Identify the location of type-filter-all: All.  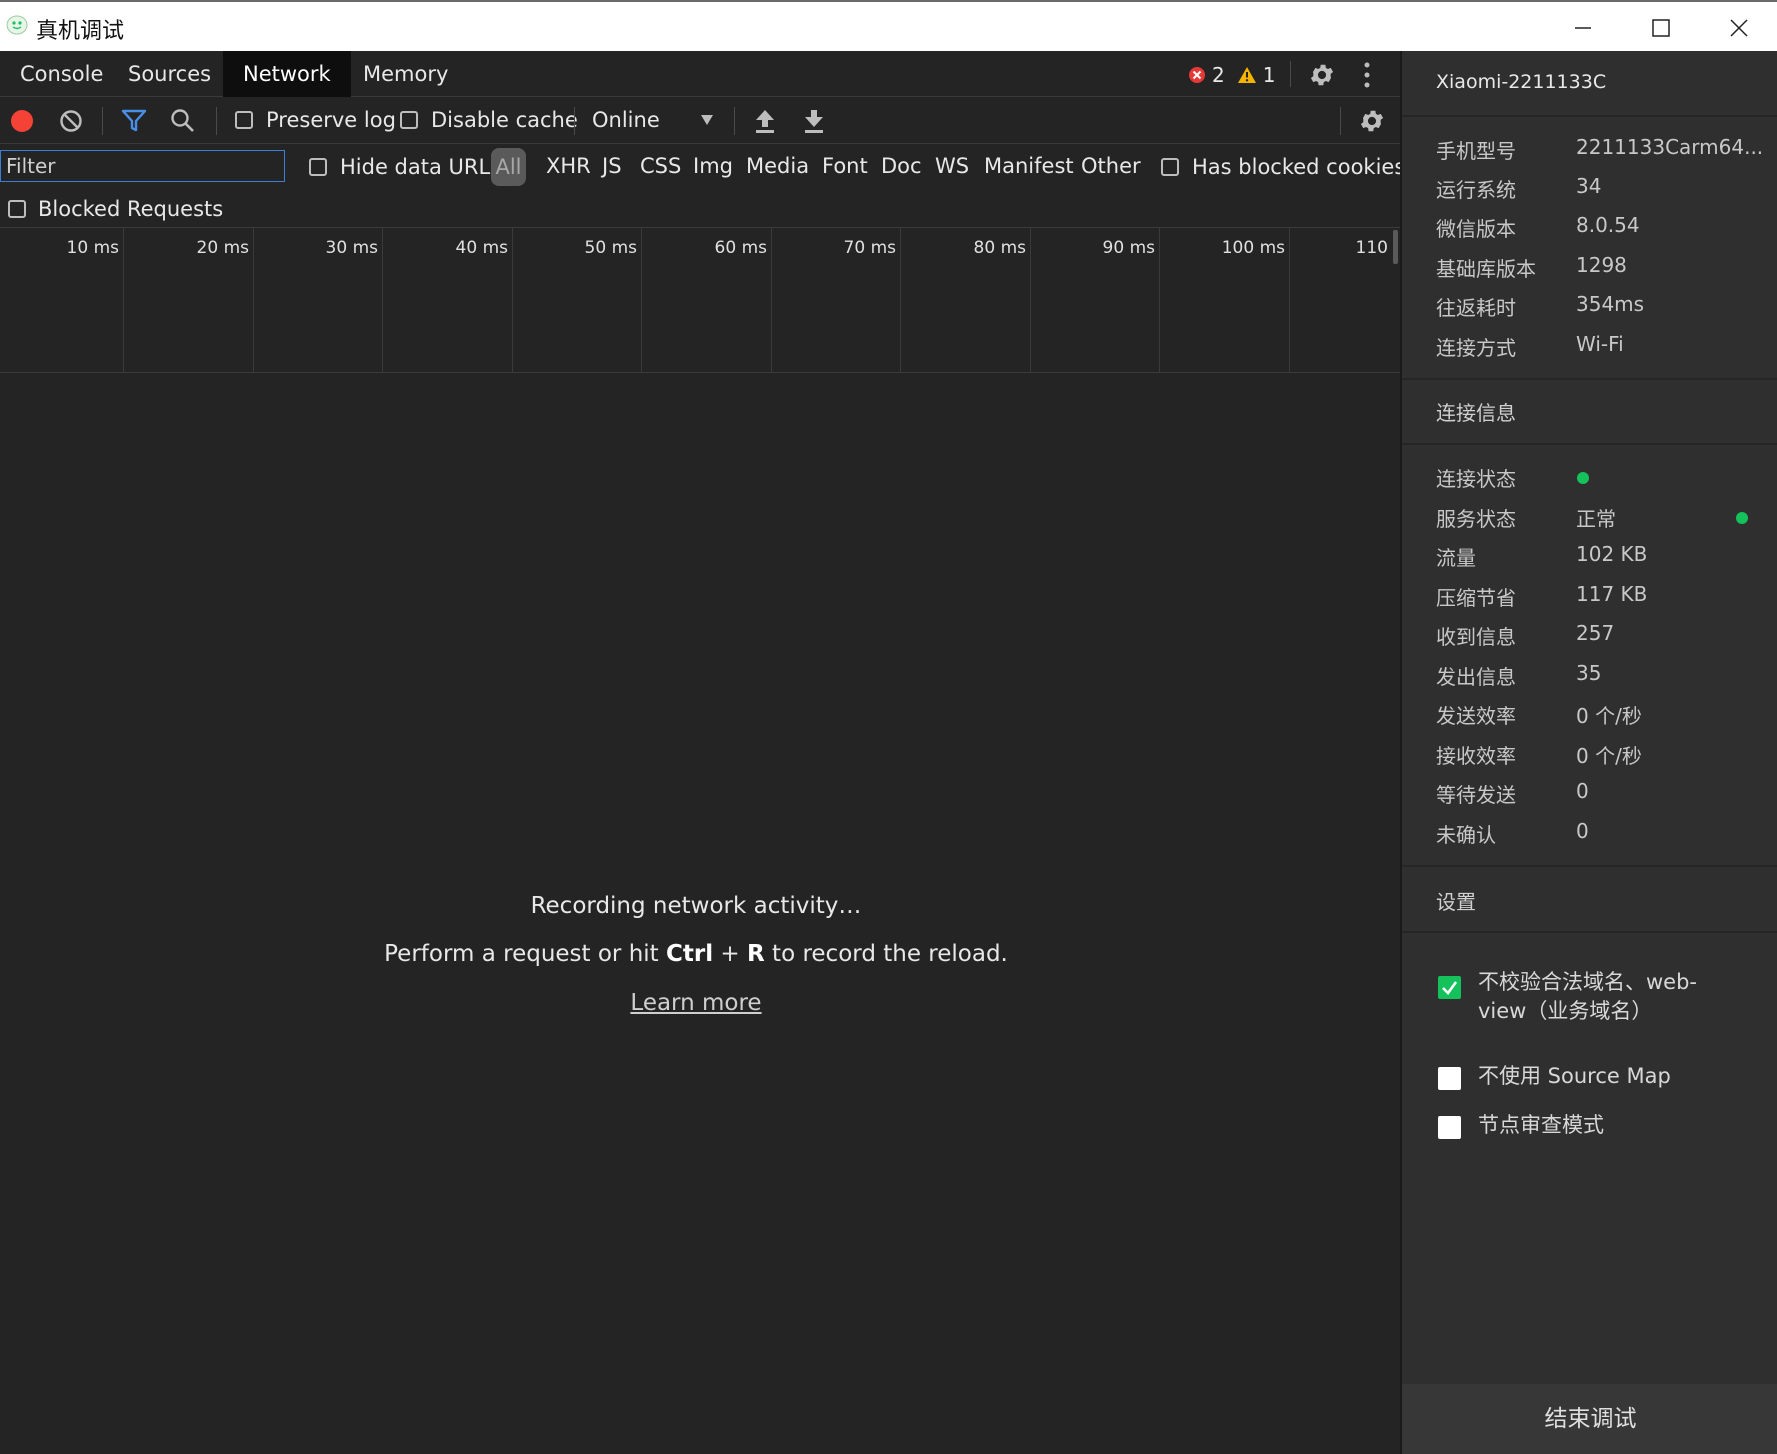
(508, 167).